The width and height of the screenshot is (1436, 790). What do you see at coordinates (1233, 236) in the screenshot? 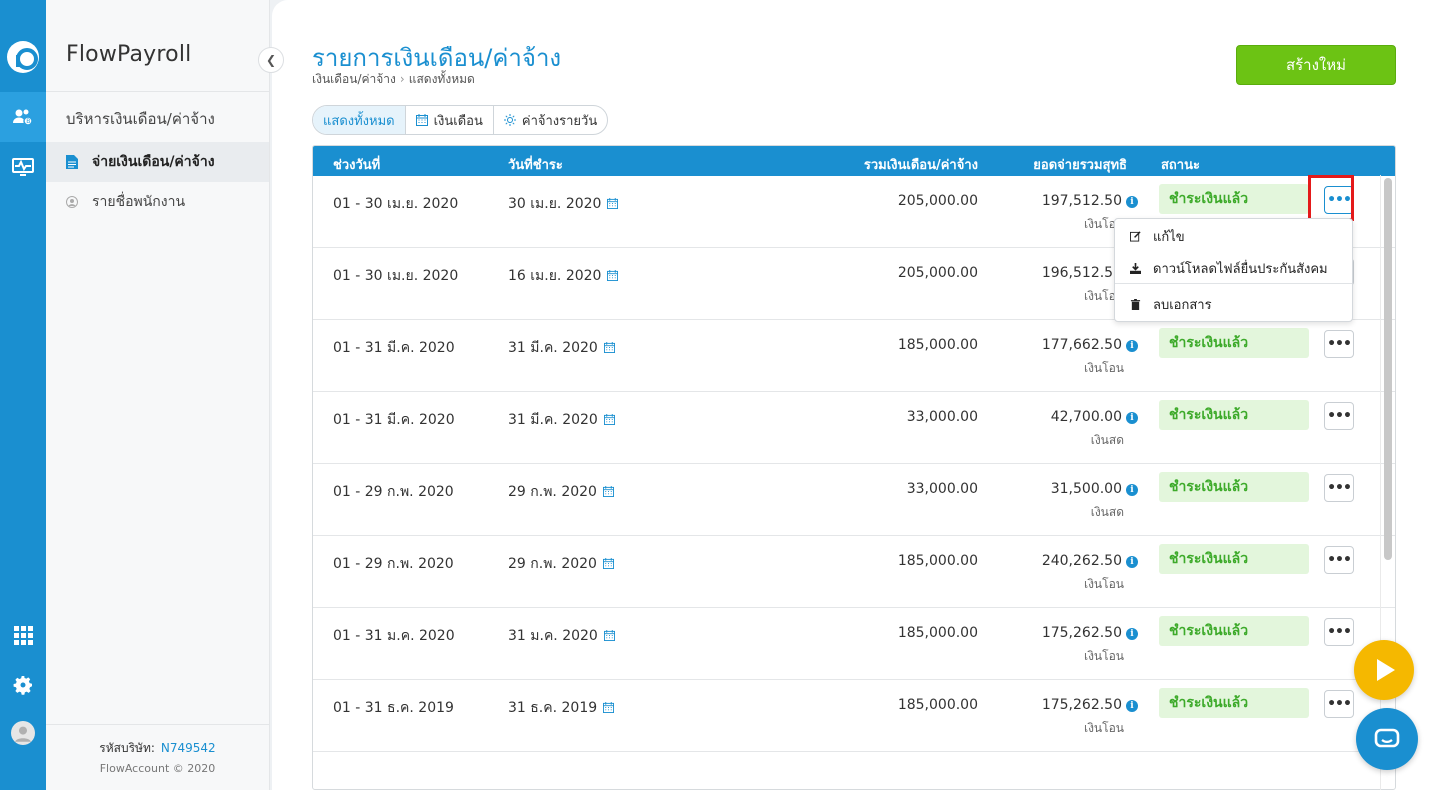
I see `menu-item-edit: แก้ไข` at bounding box center [1233, 236].